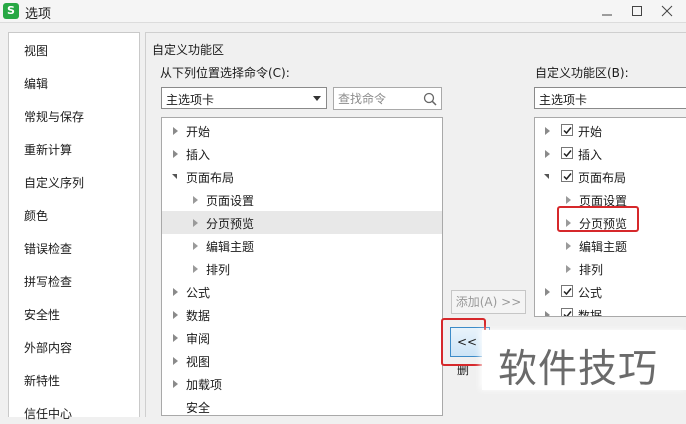 Image resolution: width=686 pixels, height=424 pixels. I want to click on add-button: 添加(A) >>, so click(488, 302).